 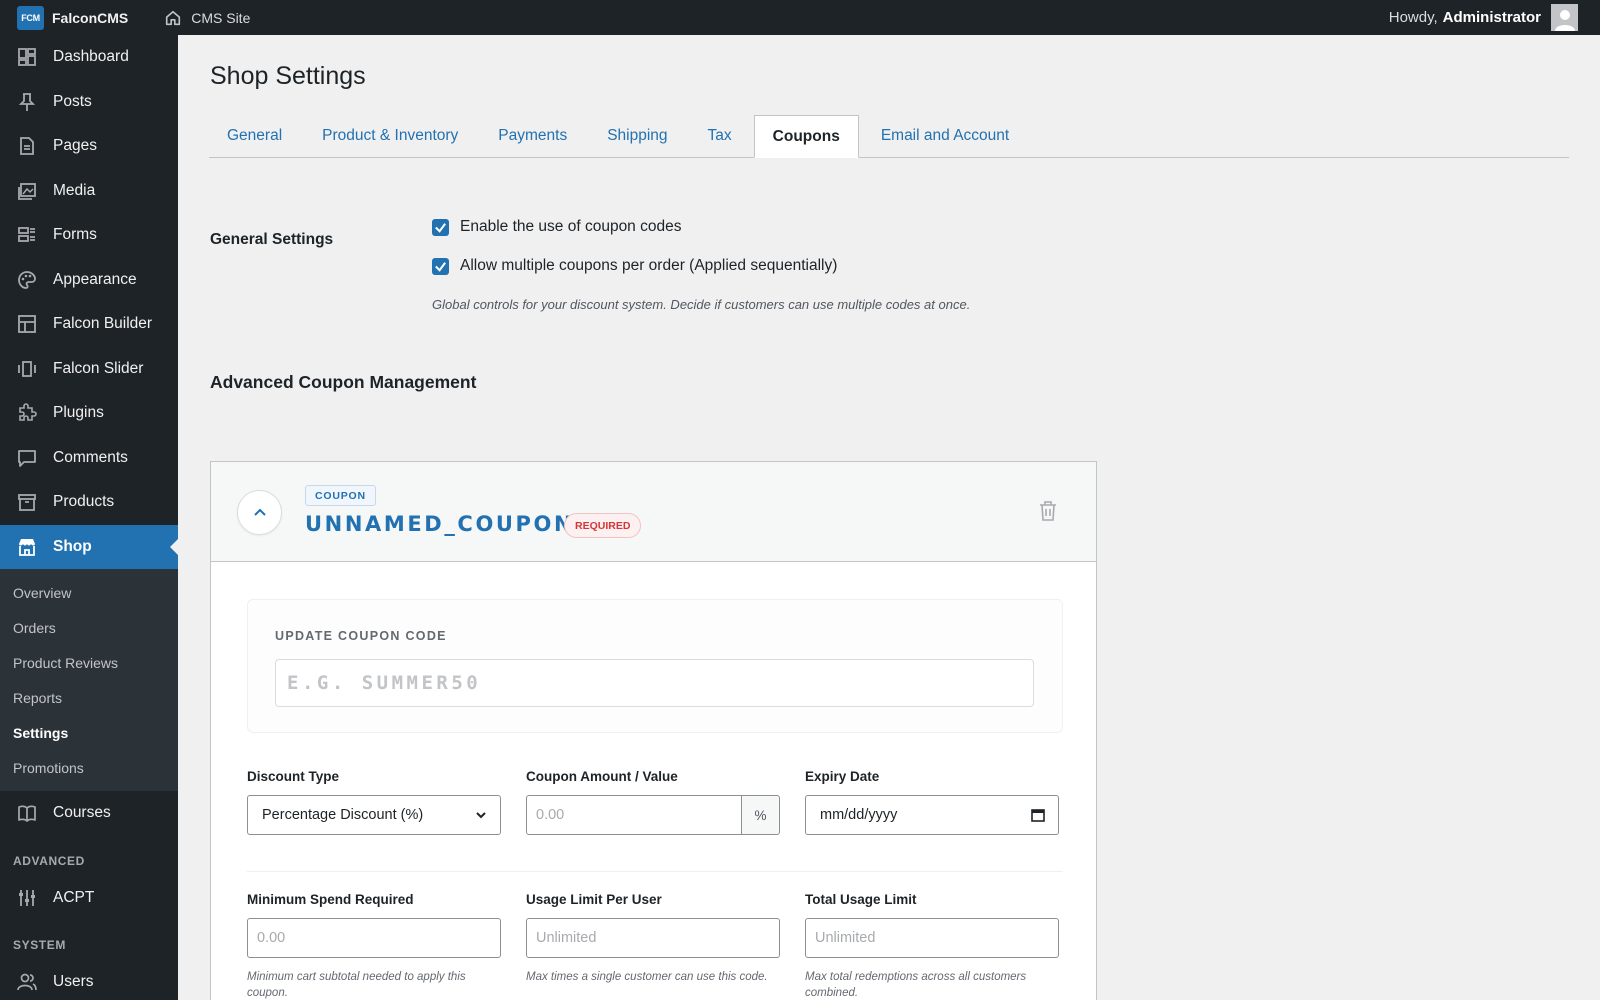 I want to click on usage-limit-per-user-input: Unlimited, so click(x=653, y=938).